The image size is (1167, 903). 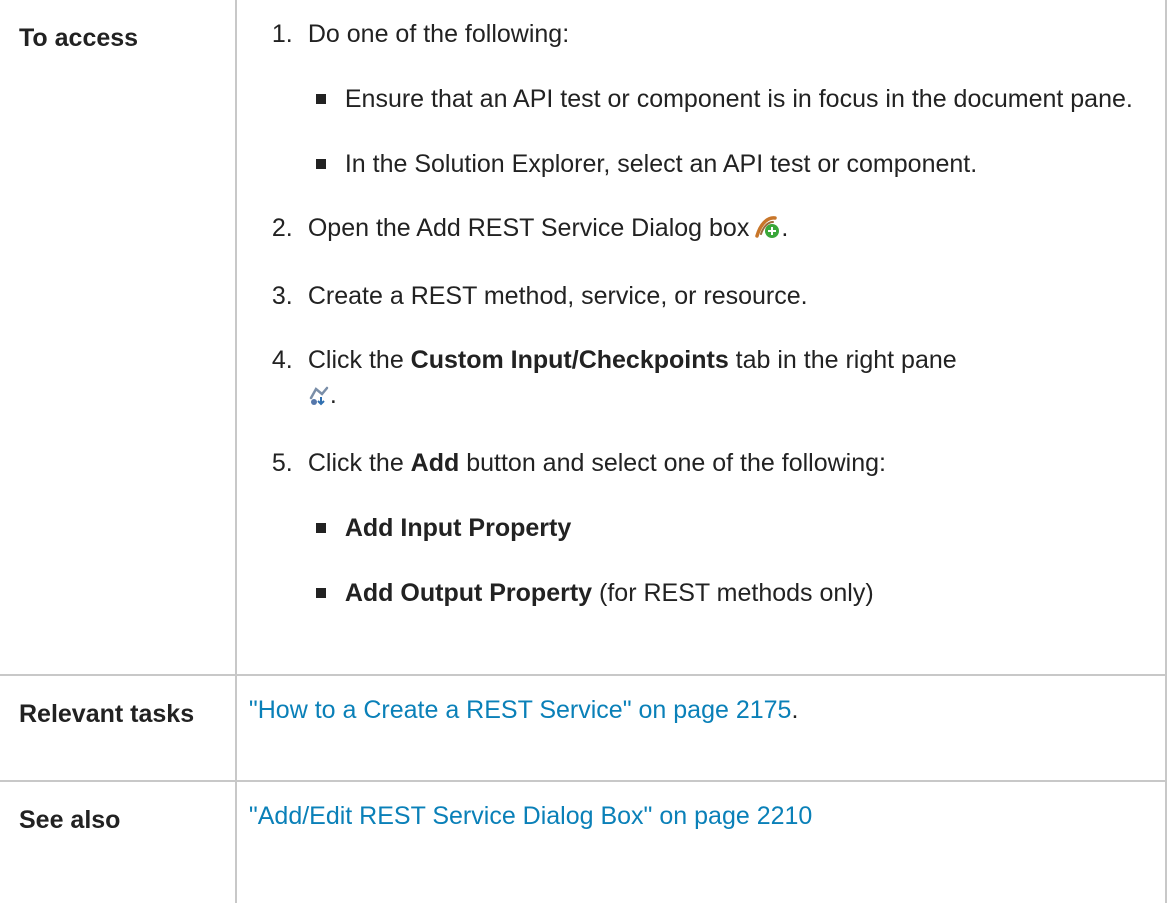 What do you see at coordinates (319, 399) in the screenshot?
I see `custom-checkpoints-icon` at bounding box center [319, 399].